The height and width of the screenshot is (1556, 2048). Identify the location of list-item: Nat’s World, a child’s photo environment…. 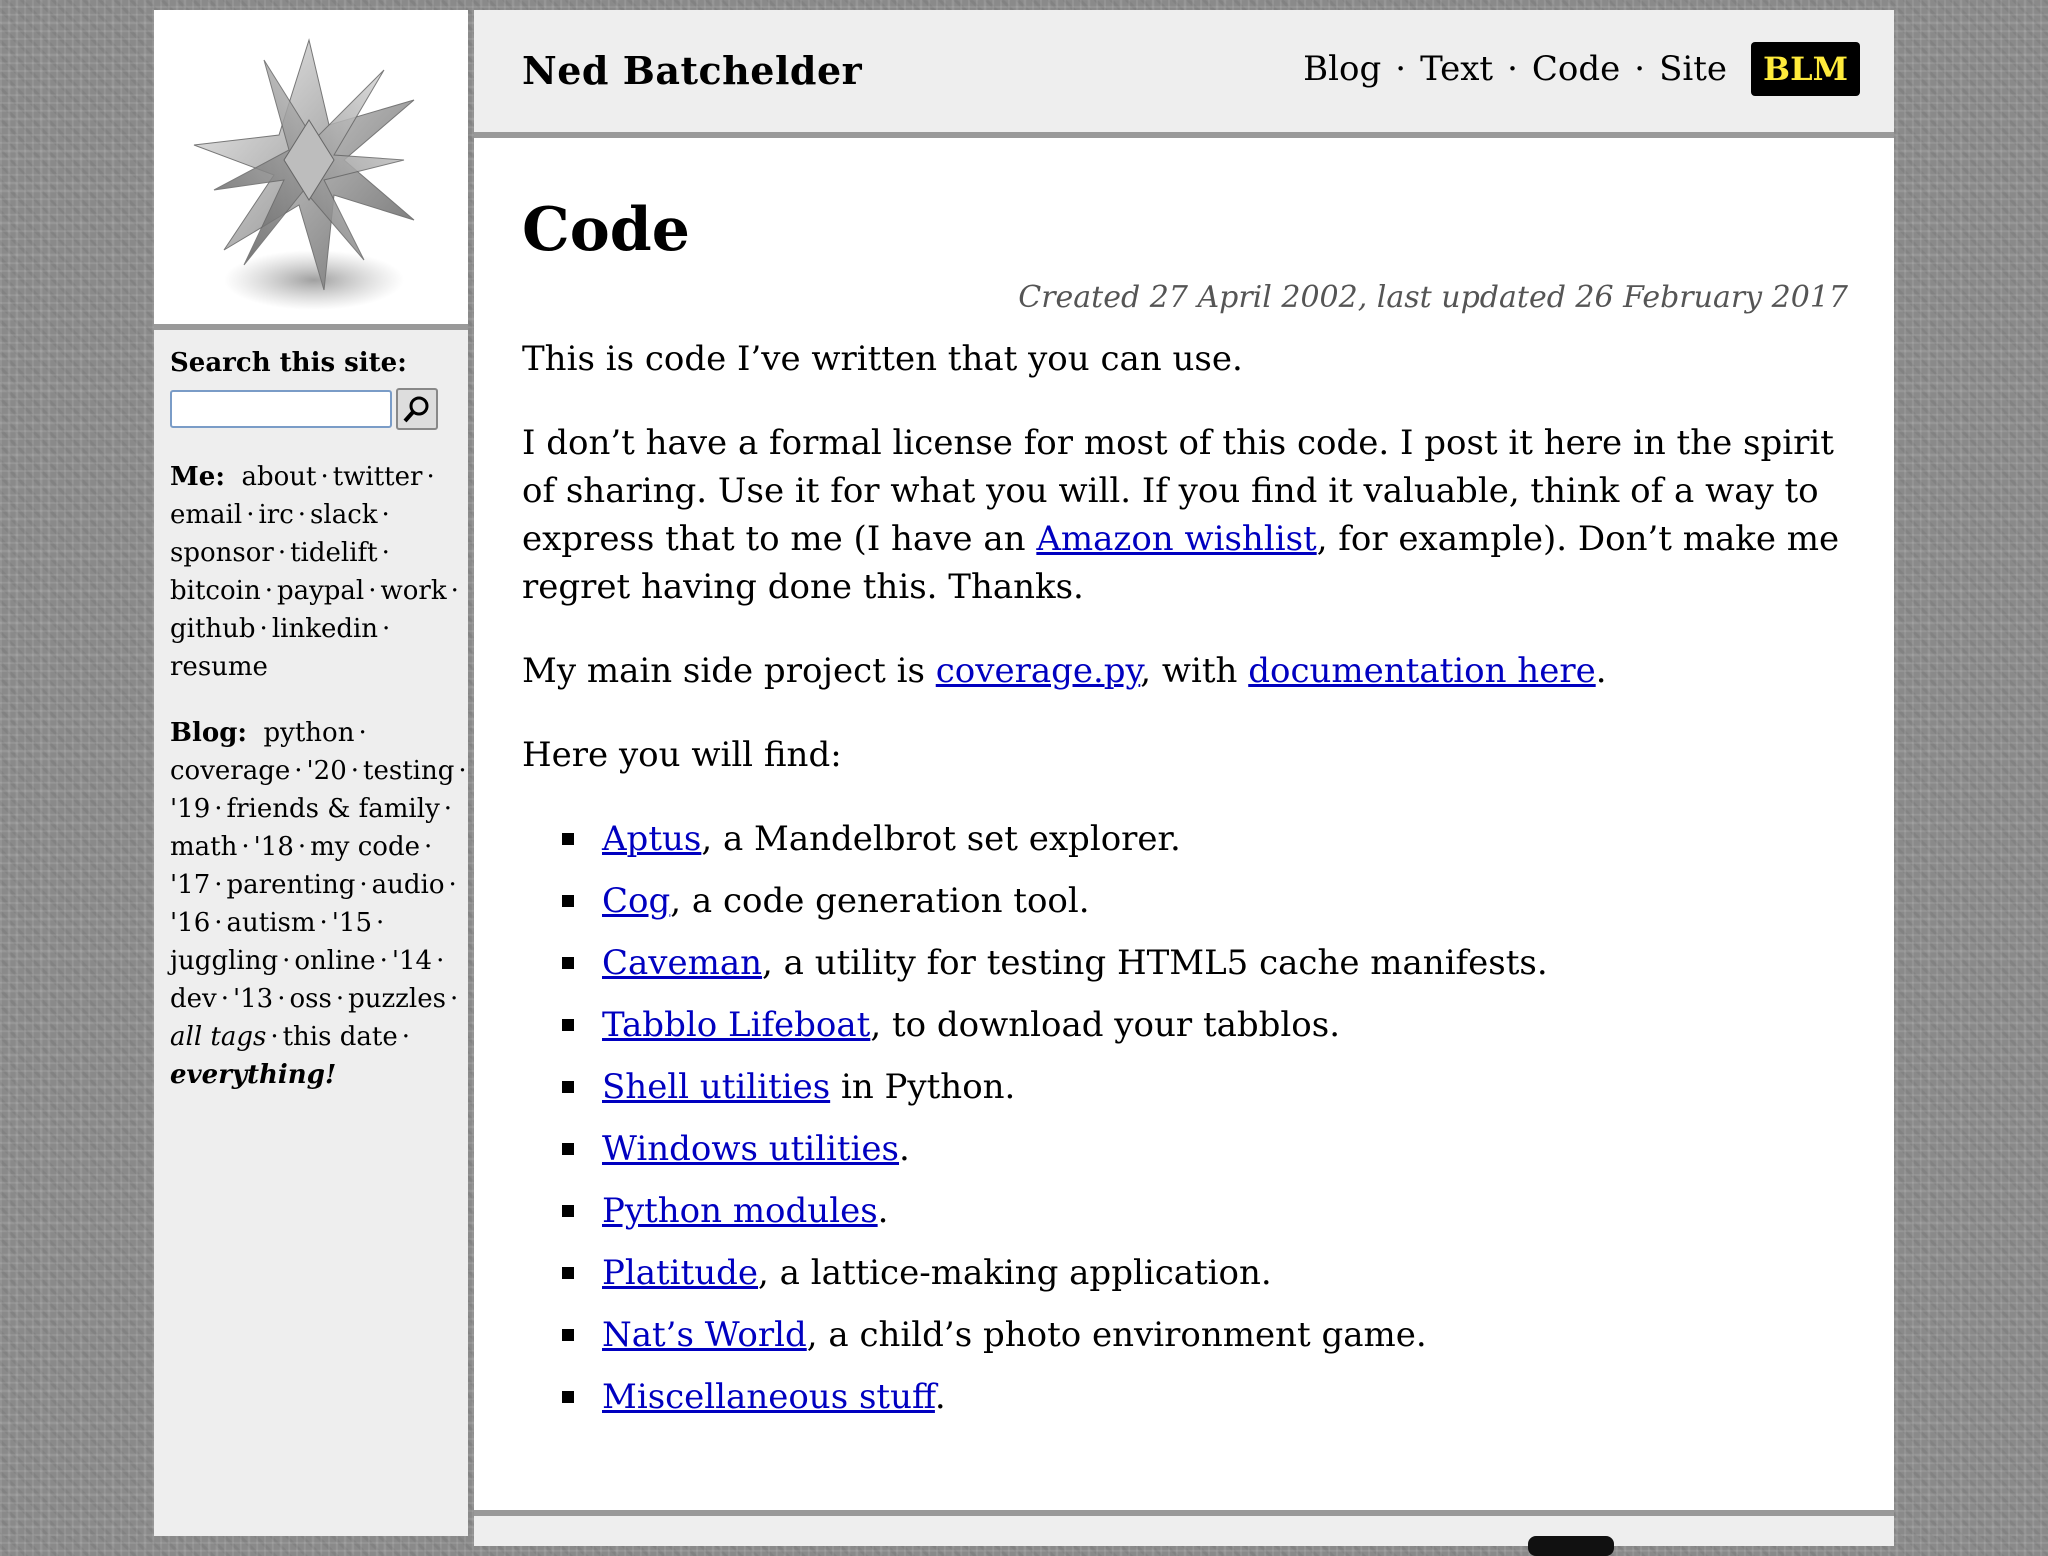
(1205, 1335).